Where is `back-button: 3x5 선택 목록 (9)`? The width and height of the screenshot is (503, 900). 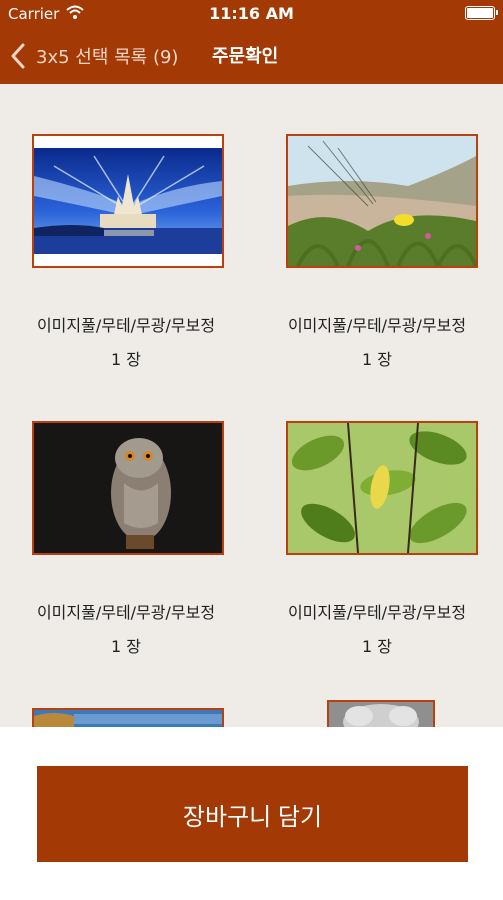
back-button: 3x5 선택 목록 (9) is located at coordinates (94, 56).